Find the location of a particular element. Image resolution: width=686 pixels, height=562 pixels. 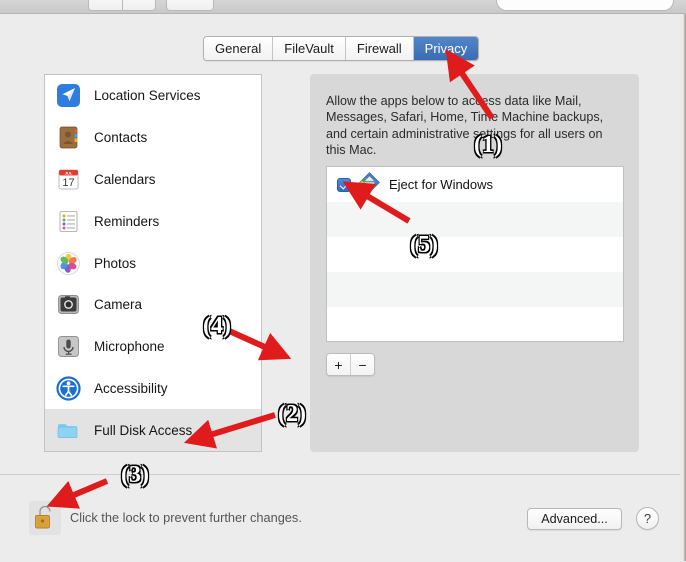

add-remove-buttons: + − is located at coordinates (350, 364).